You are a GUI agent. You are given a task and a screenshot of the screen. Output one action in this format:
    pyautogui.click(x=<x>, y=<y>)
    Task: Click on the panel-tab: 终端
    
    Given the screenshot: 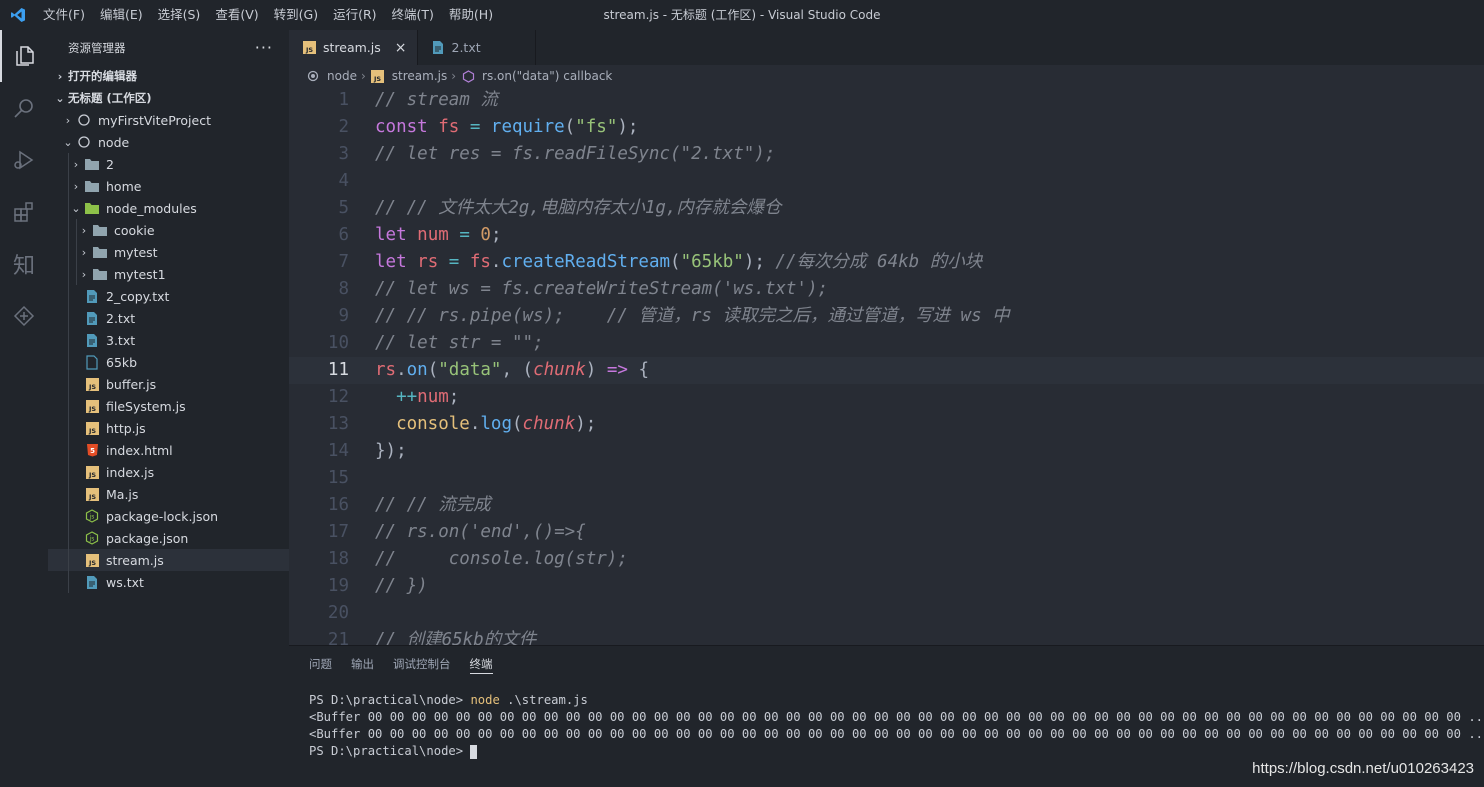 What is the action you would take?
    pyautogui.click(x=481, y=664)
    